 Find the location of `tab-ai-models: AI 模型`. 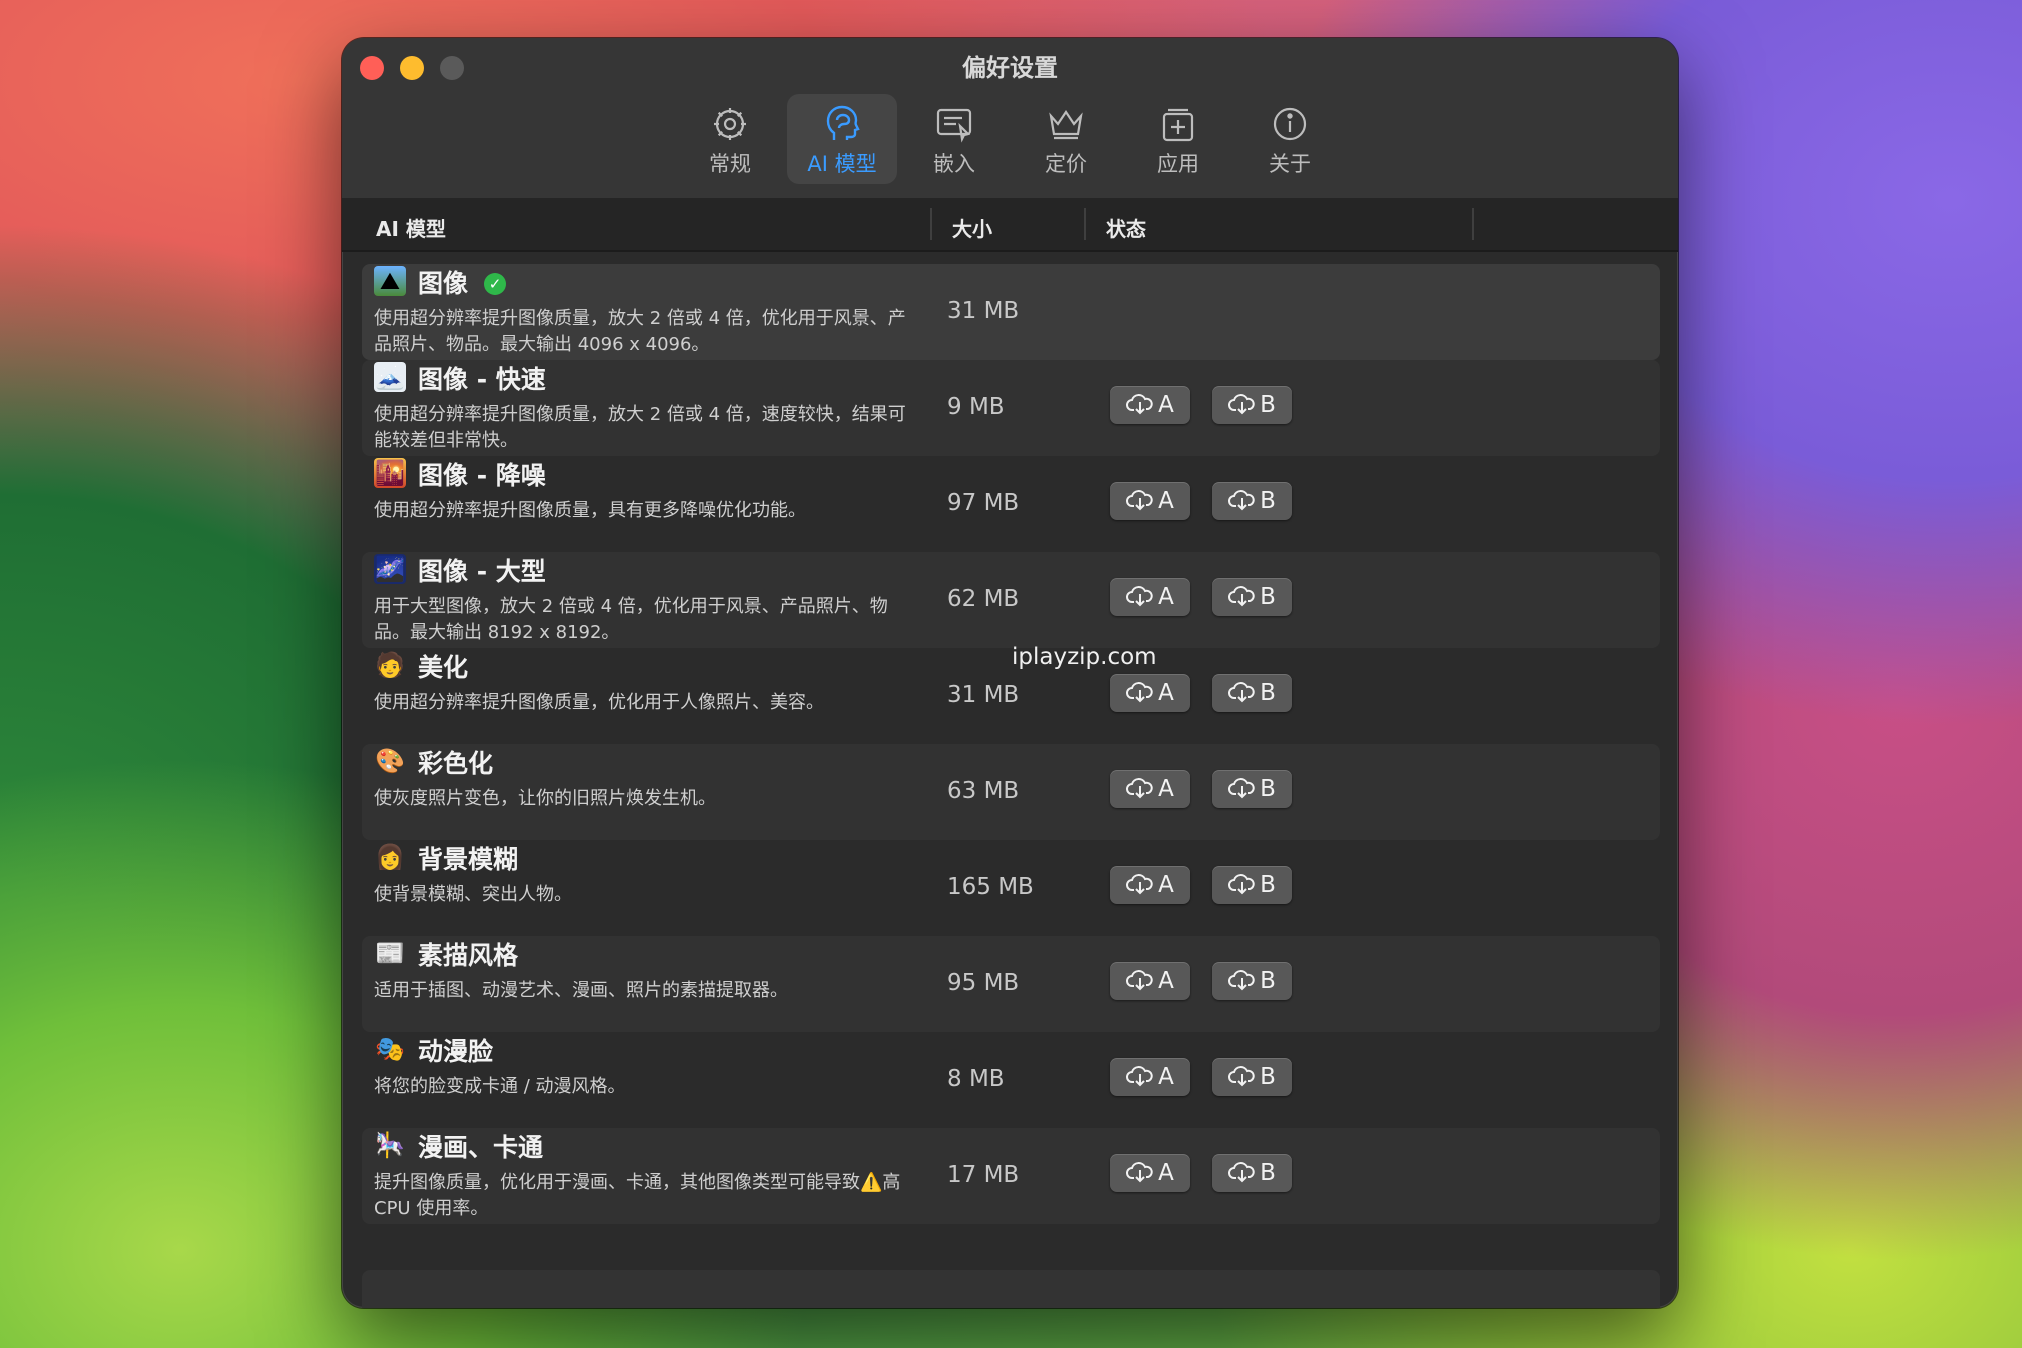

tab-ai-models: AI 模型 is located at coordinates (842, 139).